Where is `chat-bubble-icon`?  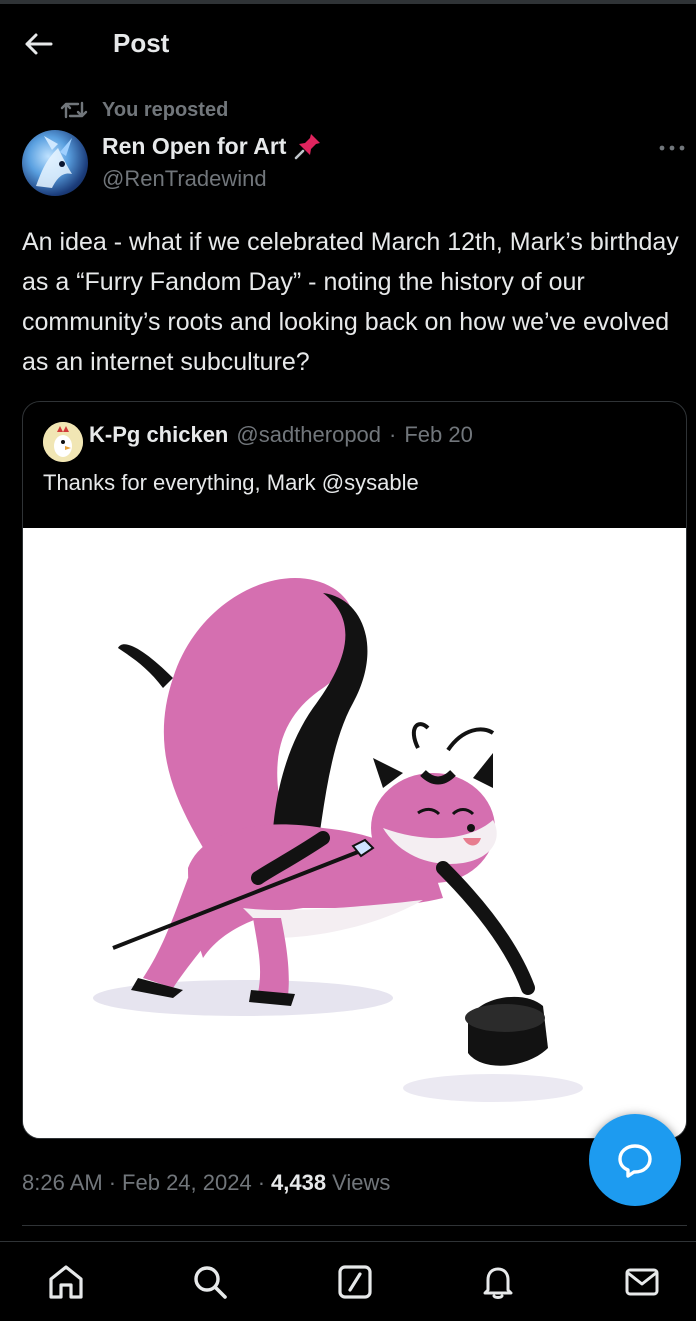
chat-bubble-icon is located at coordinates (635, 1161).